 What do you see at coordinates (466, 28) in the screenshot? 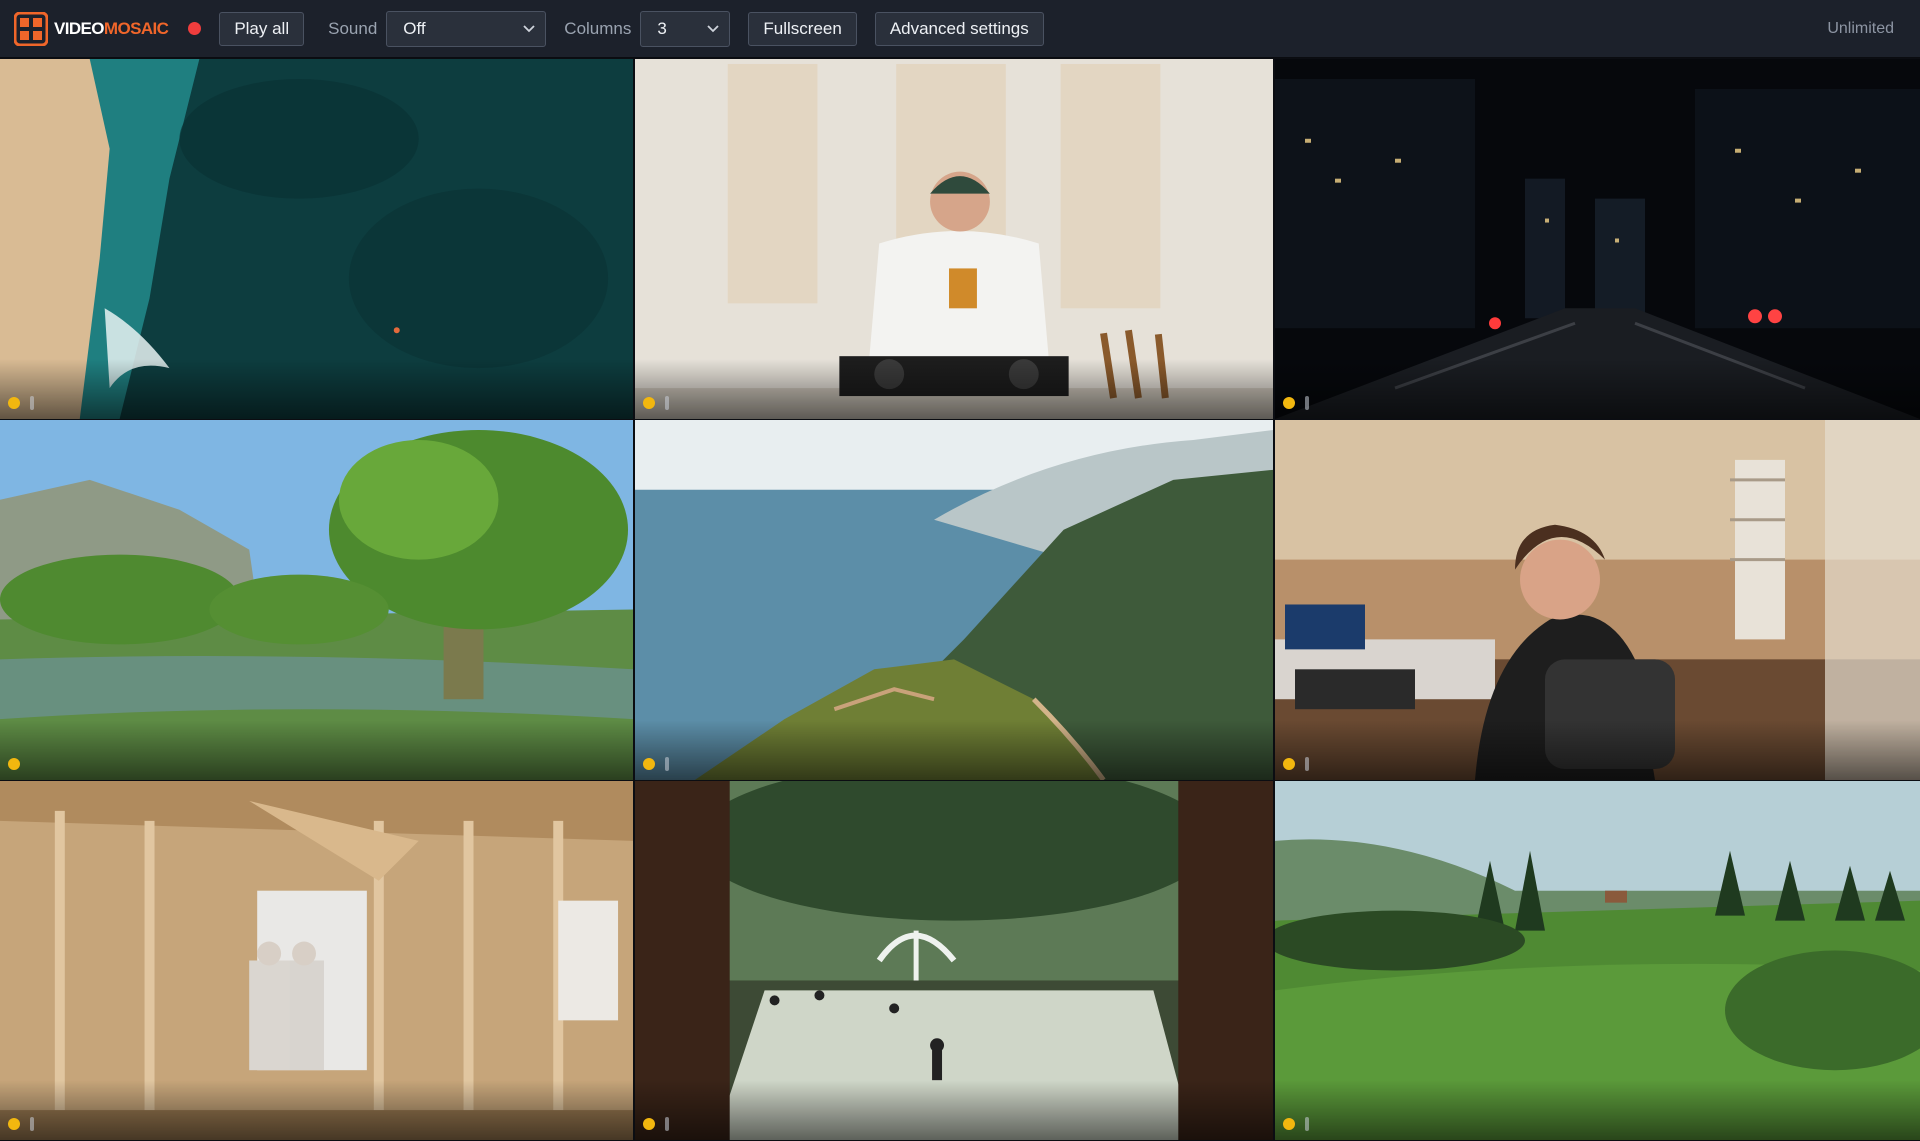
I see `sound-select: Off` at bounding box center [466, 28].